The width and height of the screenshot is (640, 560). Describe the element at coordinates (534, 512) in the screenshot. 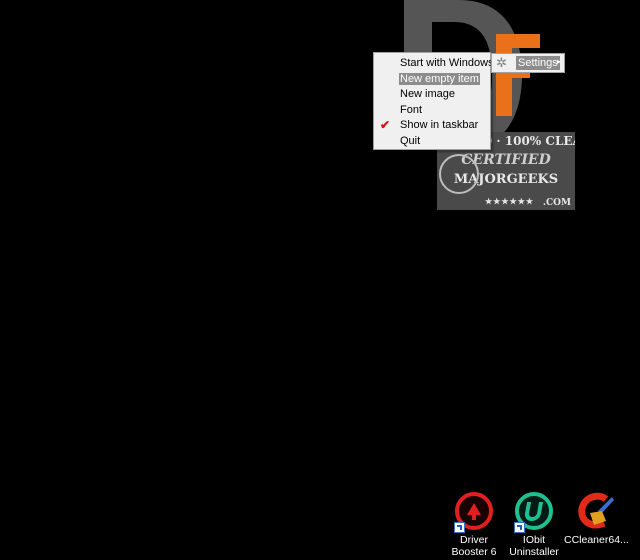

I see `iobit-uninstaller-icon` at that location.